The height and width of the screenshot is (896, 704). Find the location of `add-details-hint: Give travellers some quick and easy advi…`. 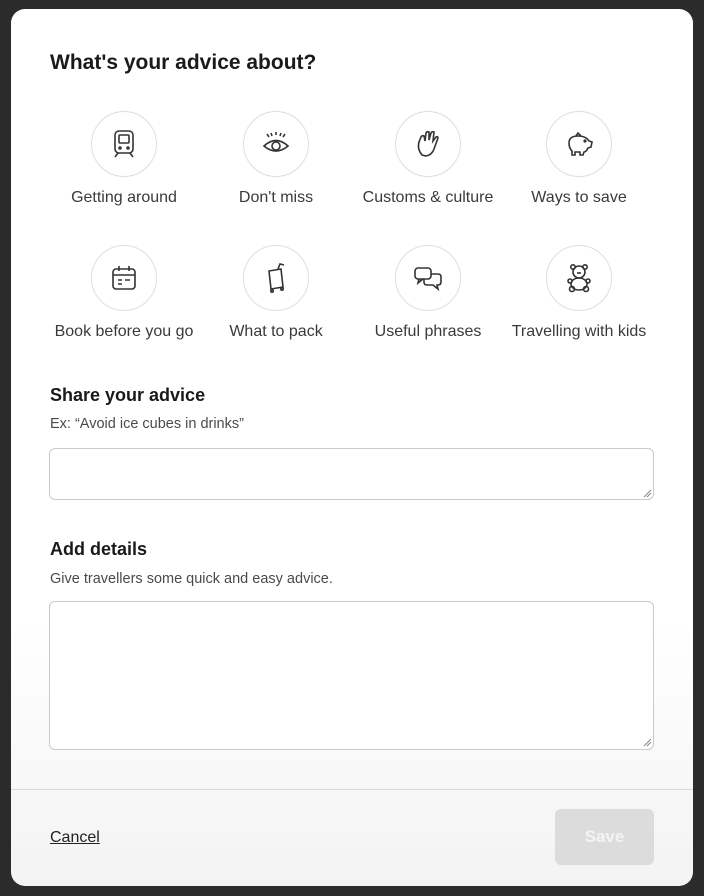

add-details-hint: Give travellers some quick and easy advi… is located at coordinates (191, 579).